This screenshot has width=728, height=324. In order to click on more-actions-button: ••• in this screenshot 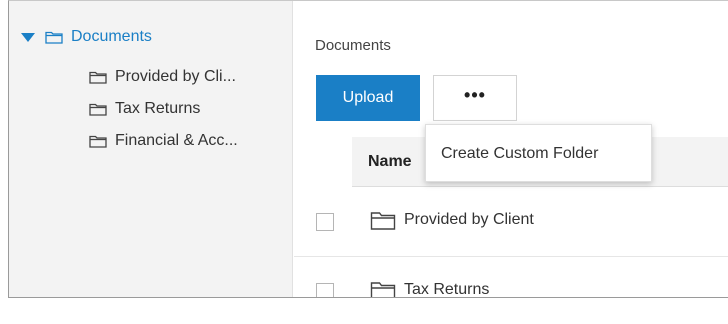, I will do `click(475, 98)`.